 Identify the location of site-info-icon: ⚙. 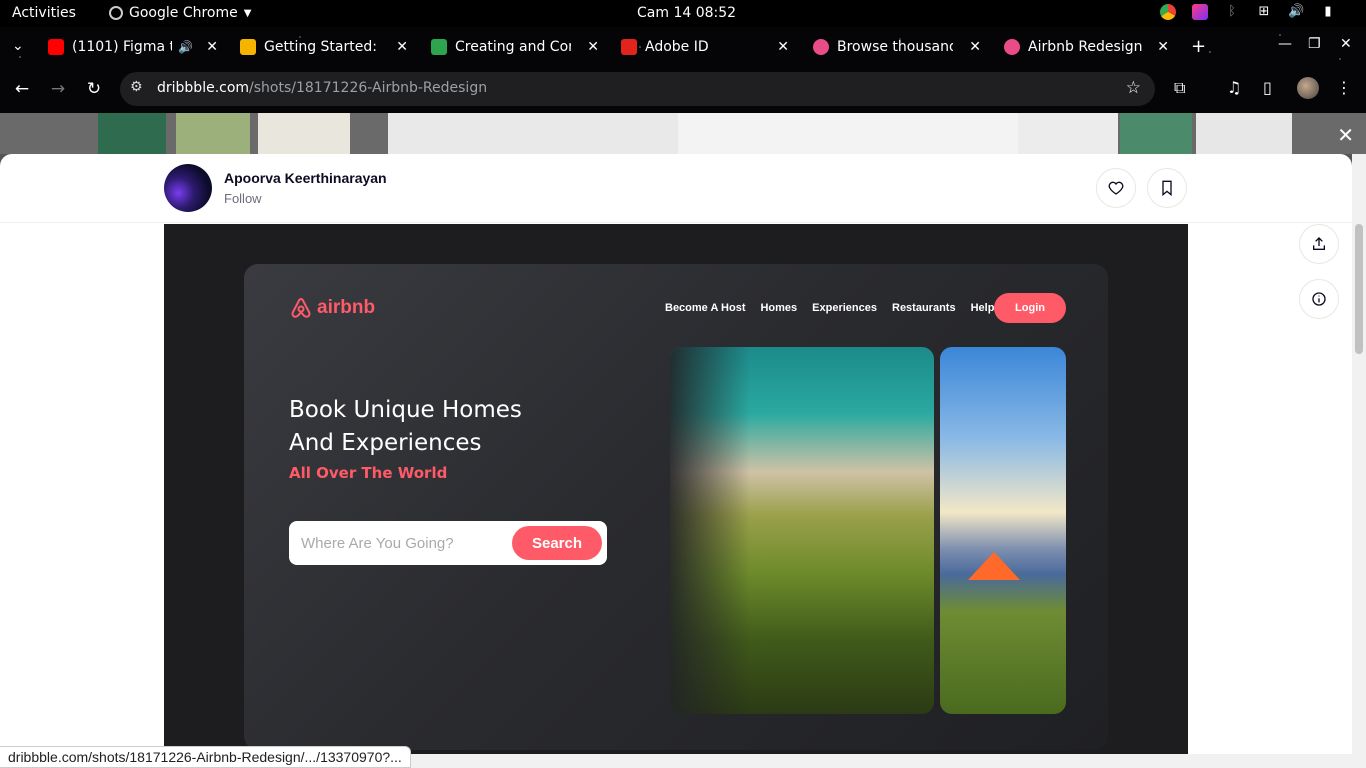
(136, 87).